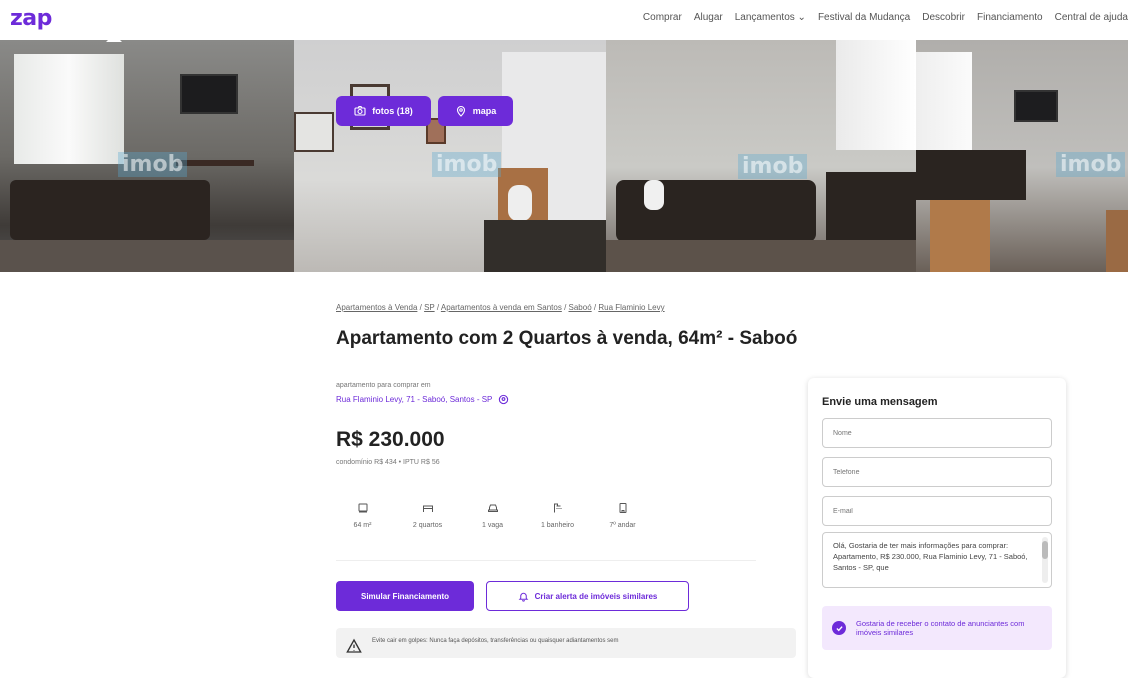 The height and width of the screenshot is (678, 1128). What do you see at coordinates (937, 433) in the screenshot?
I see `name-field` at bounding box center [937, 433].